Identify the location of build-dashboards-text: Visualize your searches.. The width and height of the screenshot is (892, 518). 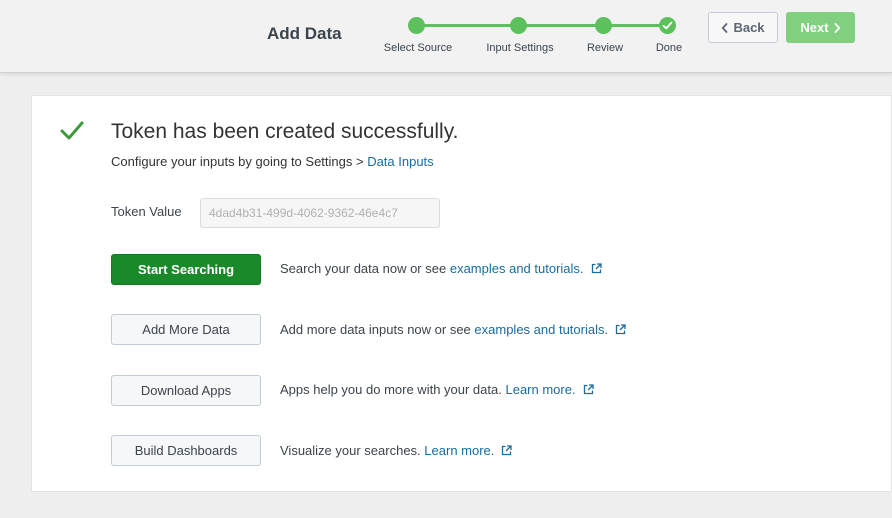
(350, 450).